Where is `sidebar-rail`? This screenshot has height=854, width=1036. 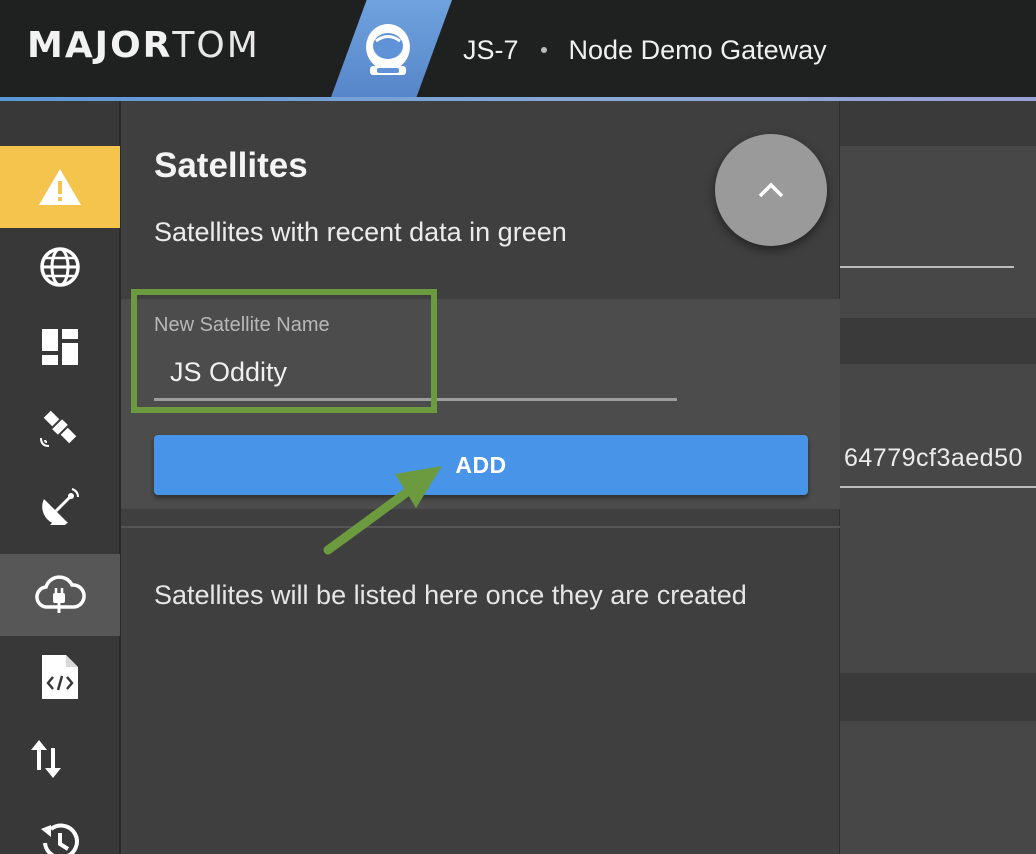
sidebar-rail is located at coordinates (60, 477).